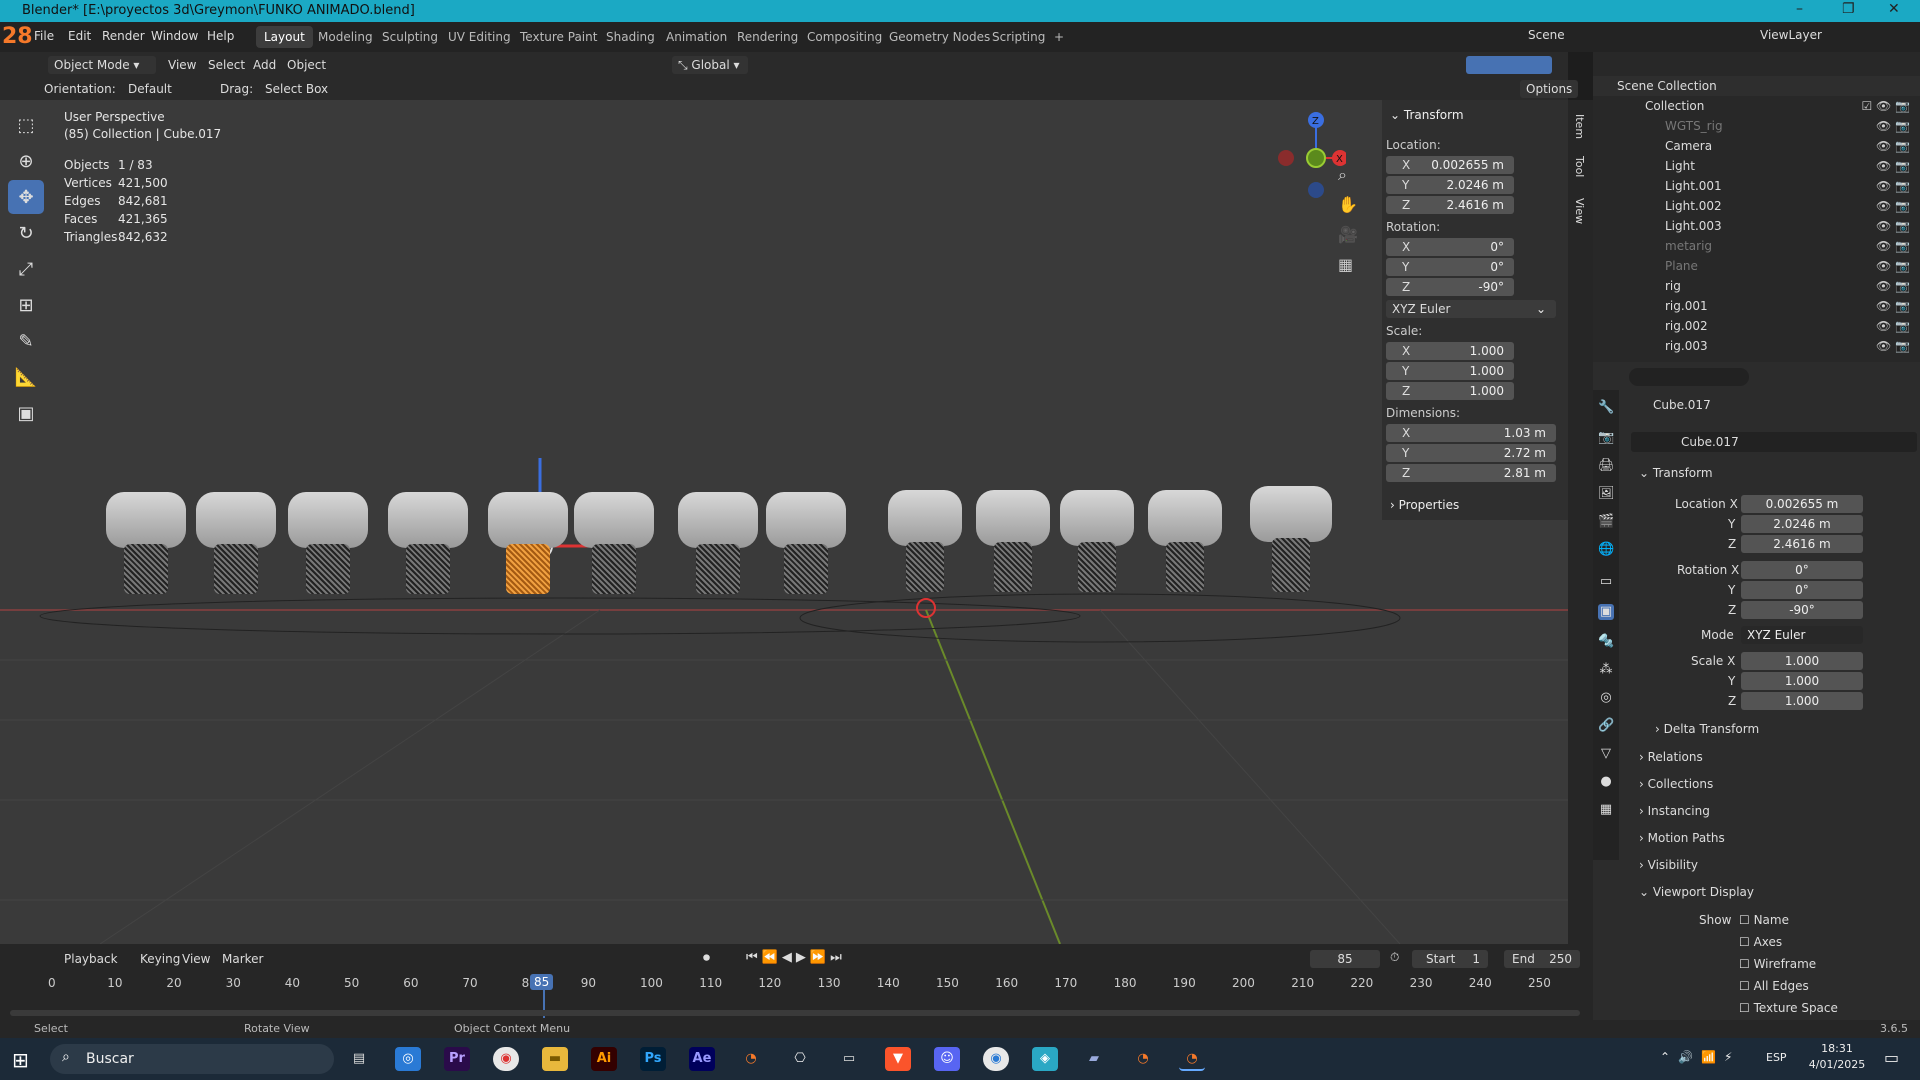 The height and width of the screenshot is (1080, 1920). I want to click on npanel-rotation-x: X 0°, so click(1450, 247).